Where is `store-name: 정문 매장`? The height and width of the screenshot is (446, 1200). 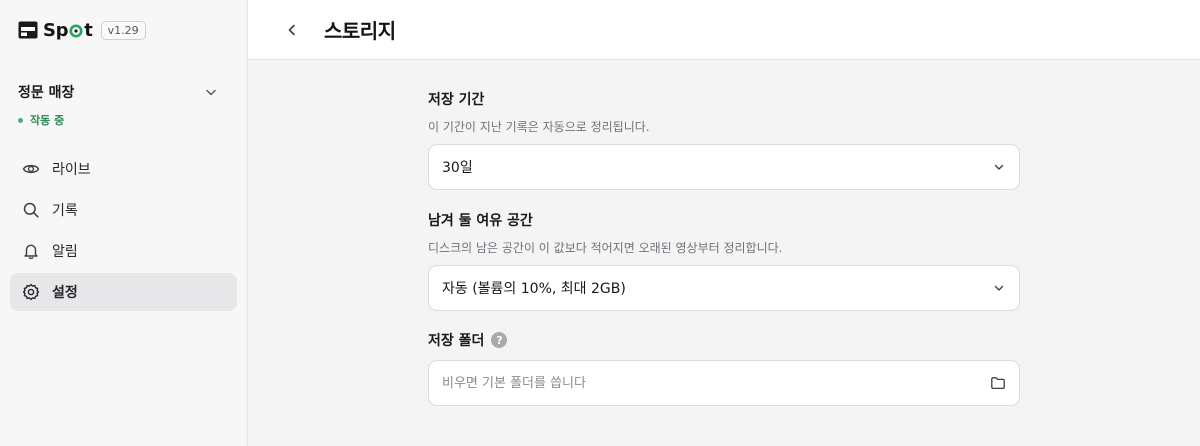 store-name: 정문 매장 is located at coordinates (46, 93).